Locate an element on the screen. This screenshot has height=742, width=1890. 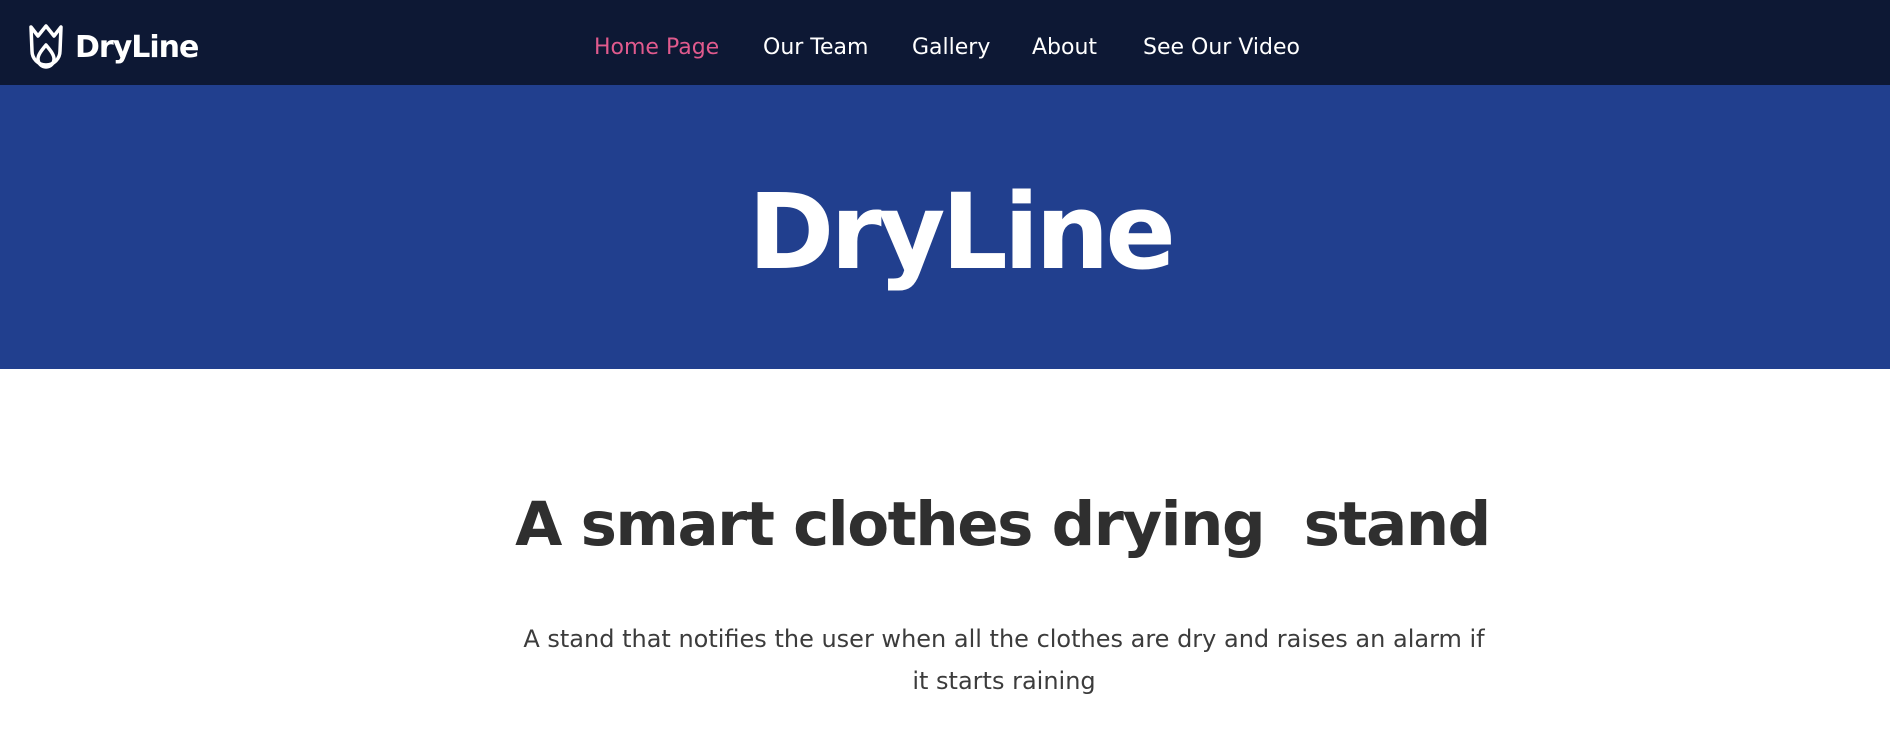
nav-gallery: Gallery is located at coordinates (951, 48).